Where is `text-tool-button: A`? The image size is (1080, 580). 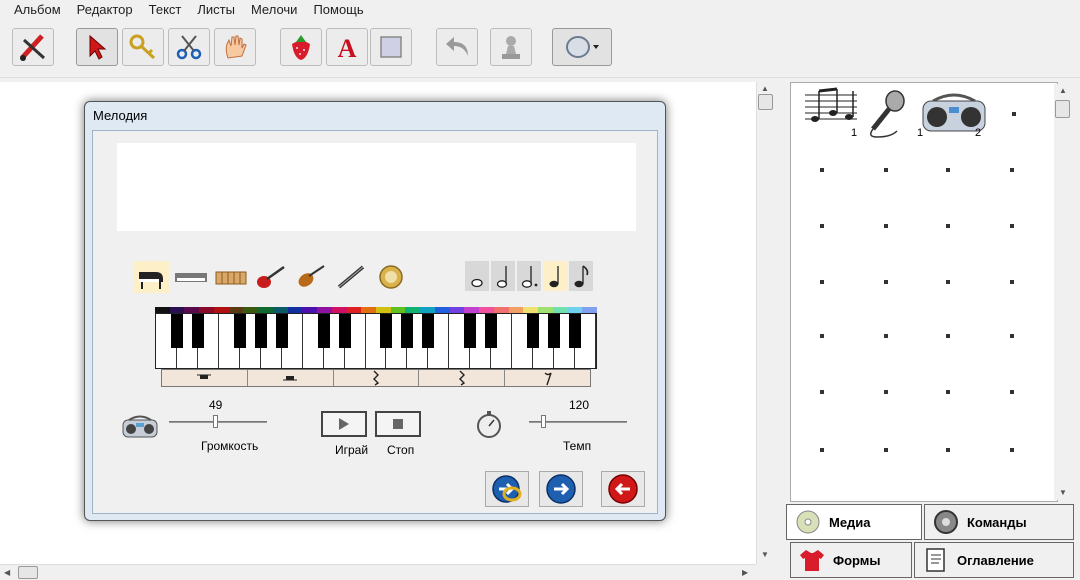
text-tool-button: A is located at coordinates (347, 47).